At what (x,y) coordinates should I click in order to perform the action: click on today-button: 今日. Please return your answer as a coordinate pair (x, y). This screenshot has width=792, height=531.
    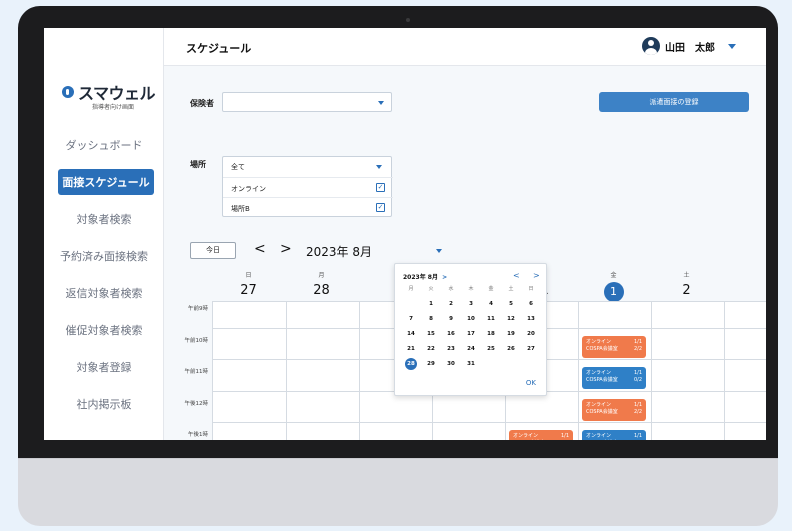
    Looking at the image, I should click on (213, 250).